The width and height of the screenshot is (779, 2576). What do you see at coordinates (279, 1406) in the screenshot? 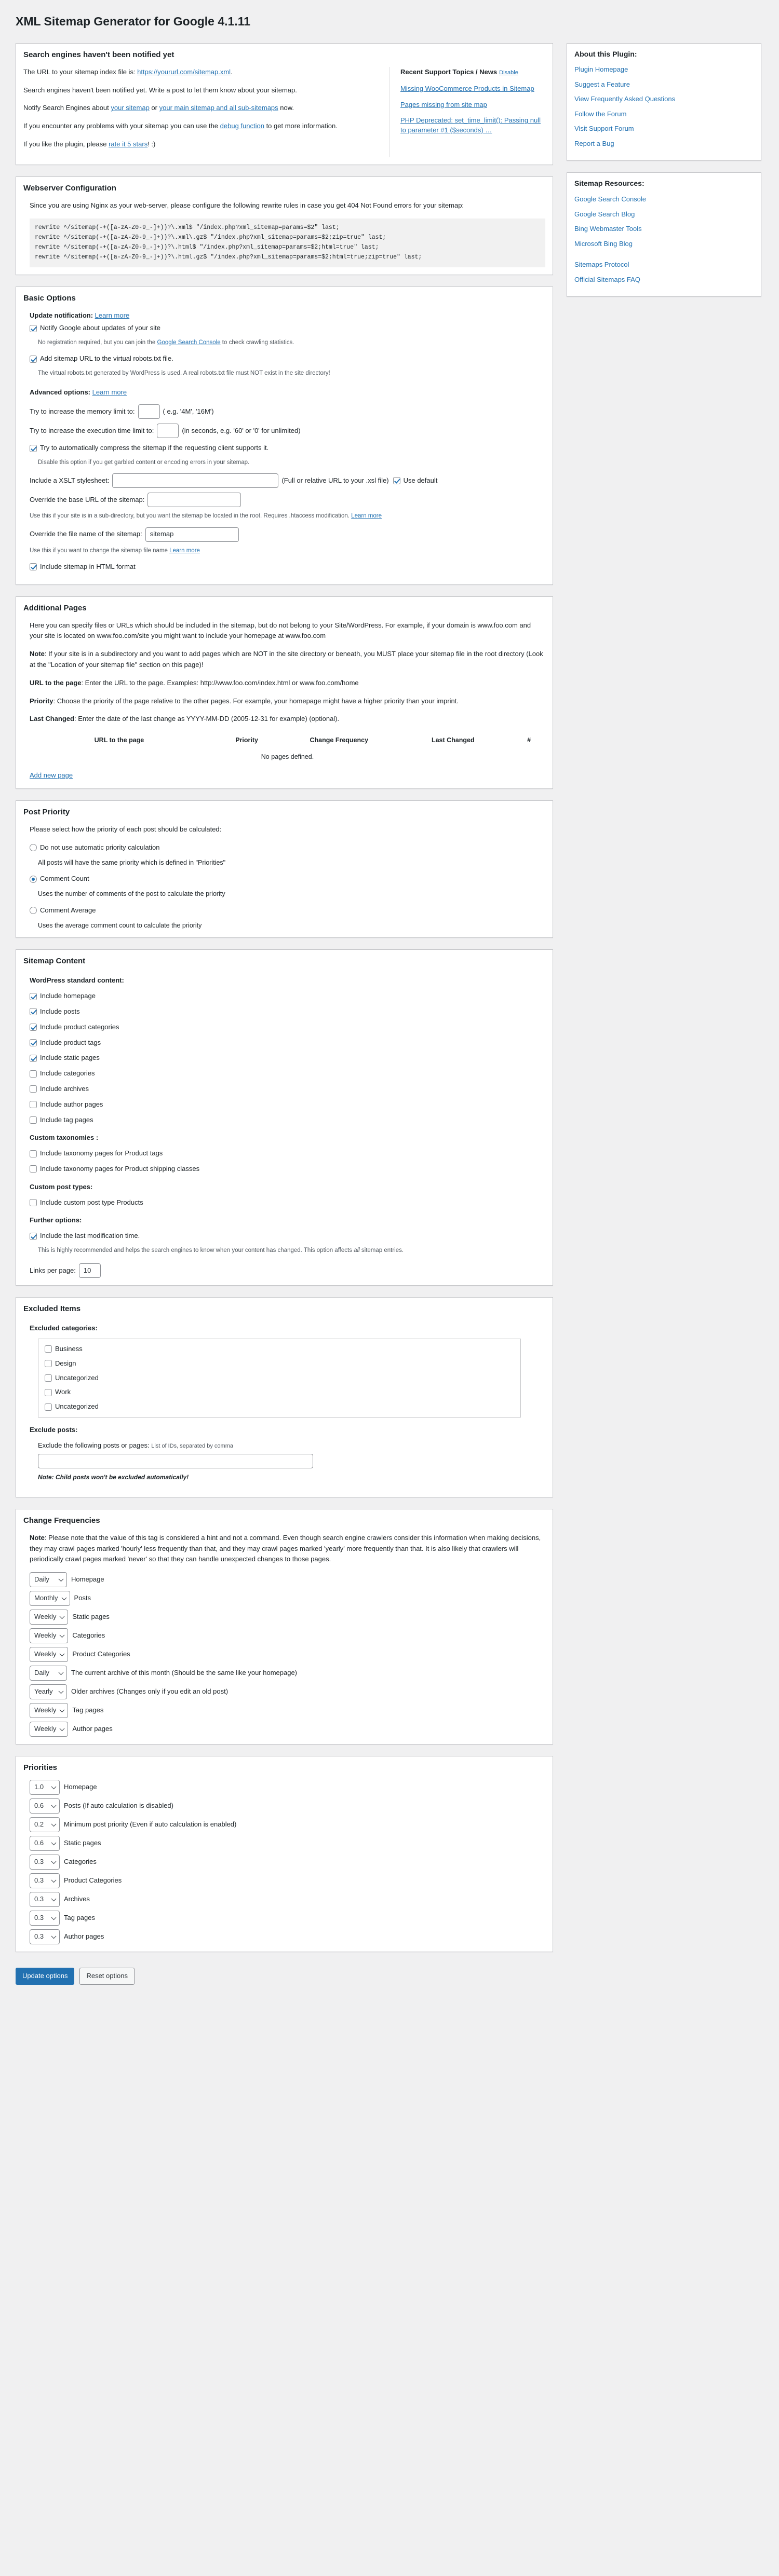
I see `excluded-category-row: Uncategorized` at bounding box center [279, 1406].